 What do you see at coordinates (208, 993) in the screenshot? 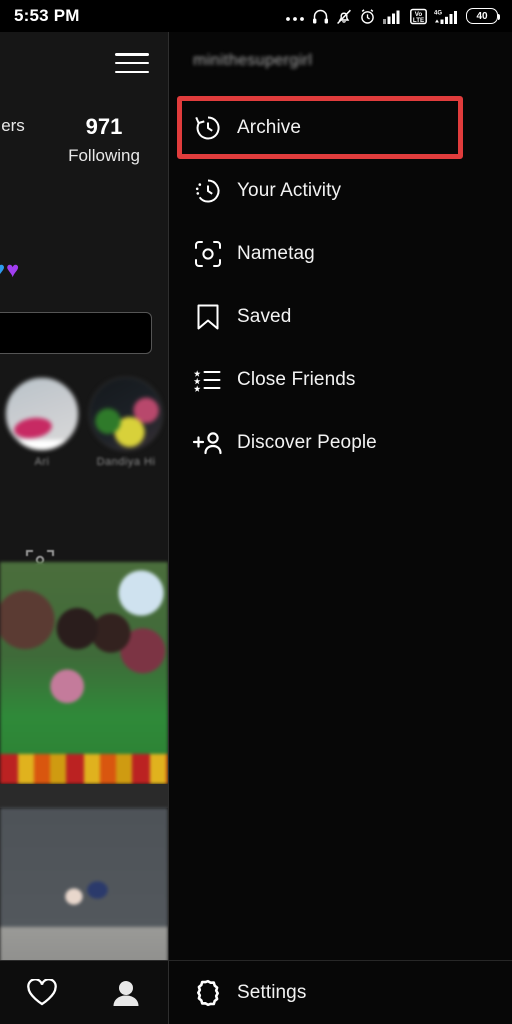
I see `gear-icon` at bounding box center [208, 993].